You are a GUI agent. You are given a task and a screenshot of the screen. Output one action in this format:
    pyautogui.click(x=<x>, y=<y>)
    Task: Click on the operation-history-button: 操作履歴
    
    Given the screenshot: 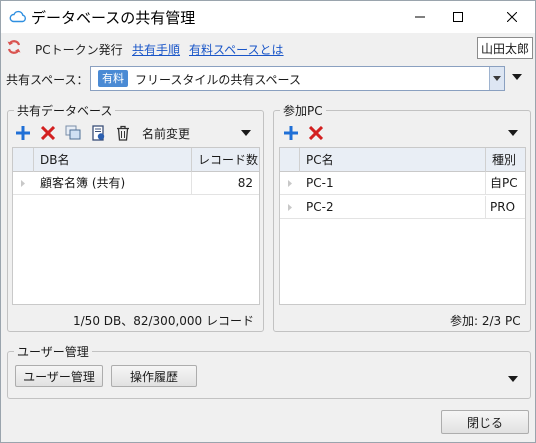 What is the action you would take?
    pyautogui.click(x=154, y=376)
    